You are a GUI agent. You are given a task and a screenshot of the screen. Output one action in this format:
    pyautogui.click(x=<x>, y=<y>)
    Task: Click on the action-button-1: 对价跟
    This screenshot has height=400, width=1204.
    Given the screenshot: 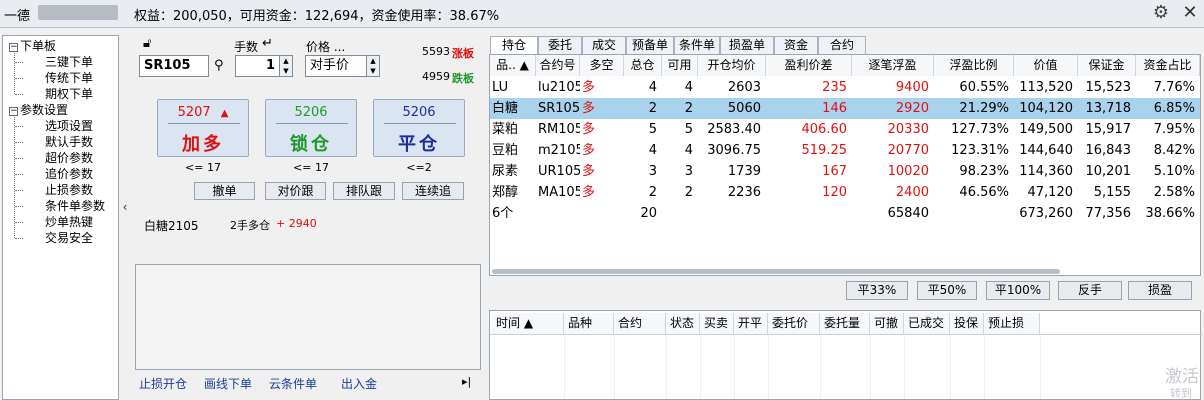 What is the action you would take?
    pyautogui.click(x=295, y=191)
    